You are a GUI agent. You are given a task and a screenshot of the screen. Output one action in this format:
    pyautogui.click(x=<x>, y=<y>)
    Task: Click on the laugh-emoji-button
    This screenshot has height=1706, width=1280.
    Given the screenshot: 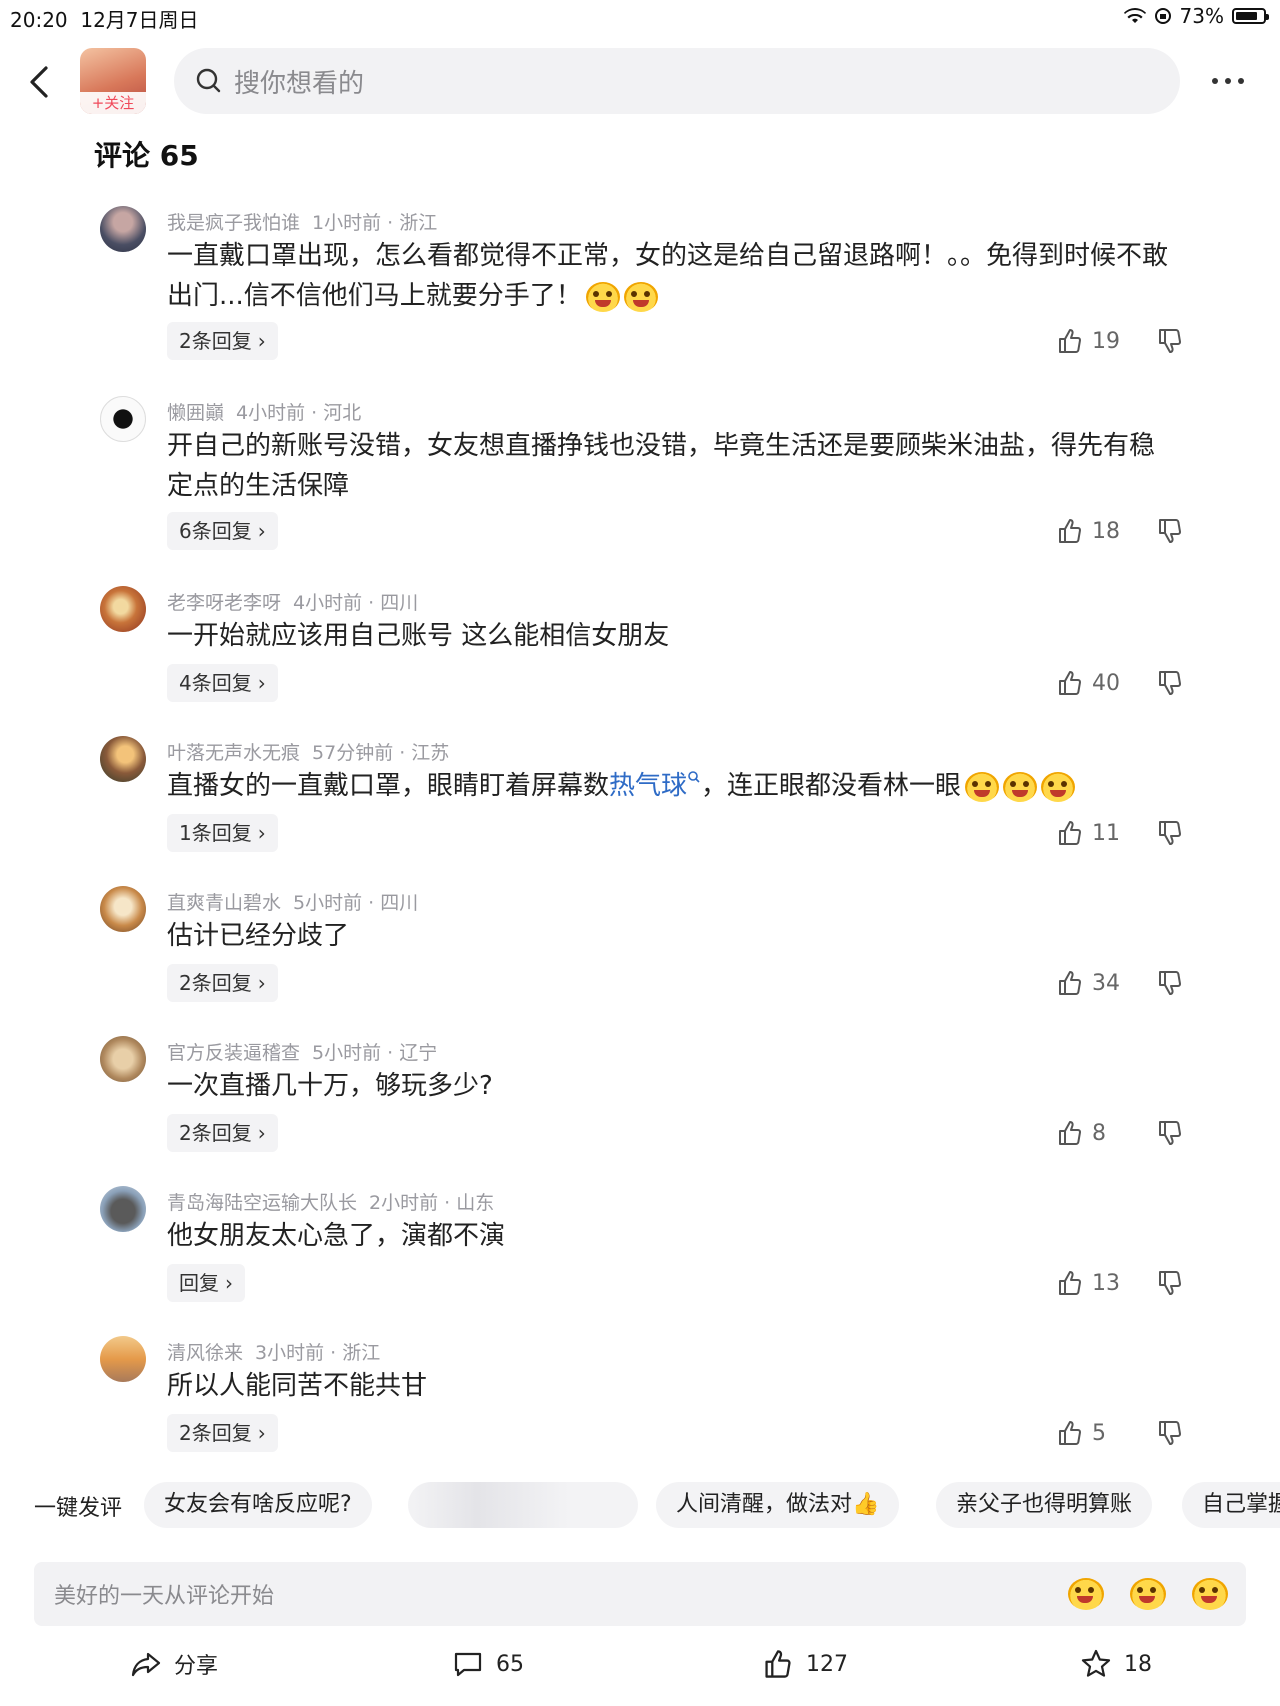 What is the action you would take?
    pyautogui.click(x=1210, y=1594)
    